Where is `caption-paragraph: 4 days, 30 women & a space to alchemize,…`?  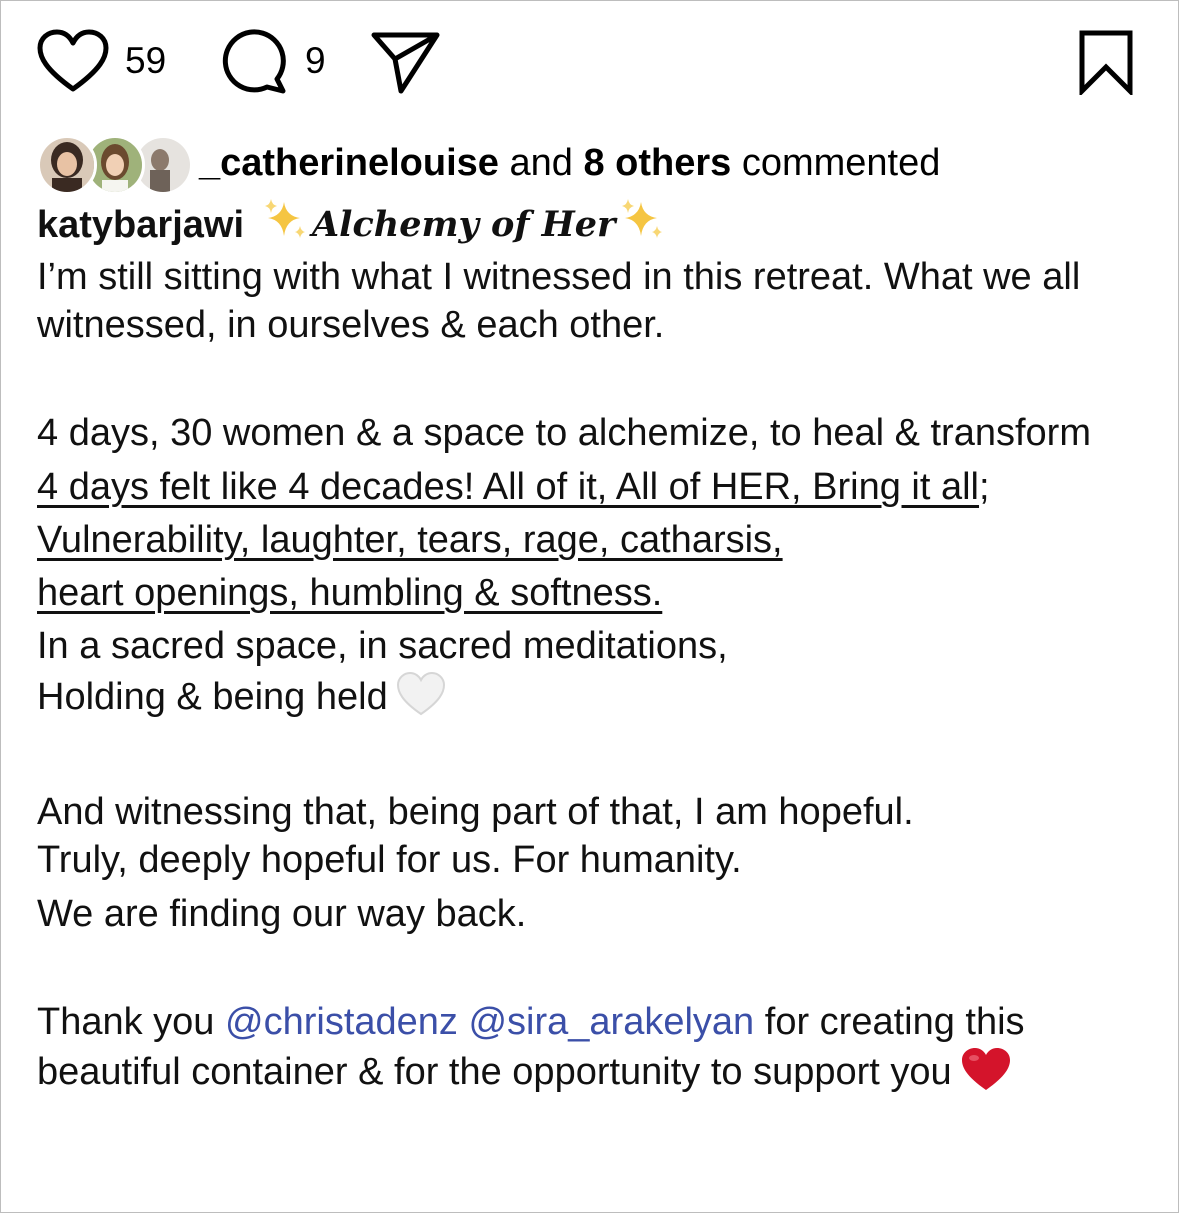
caption-paragraph: 4 days, 30 women & a space to alchemize,… is located at coordinates (564, 433).